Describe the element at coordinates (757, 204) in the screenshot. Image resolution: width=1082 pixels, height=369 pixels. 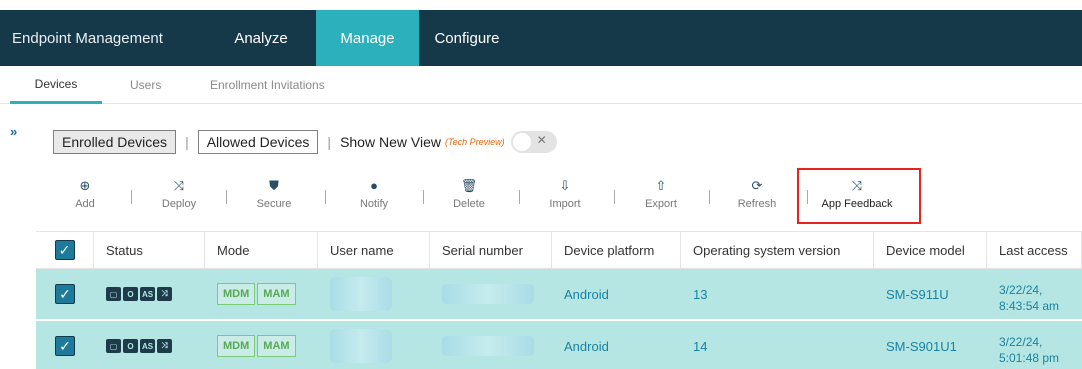
I see `refresh-label: Refresh` at that location.